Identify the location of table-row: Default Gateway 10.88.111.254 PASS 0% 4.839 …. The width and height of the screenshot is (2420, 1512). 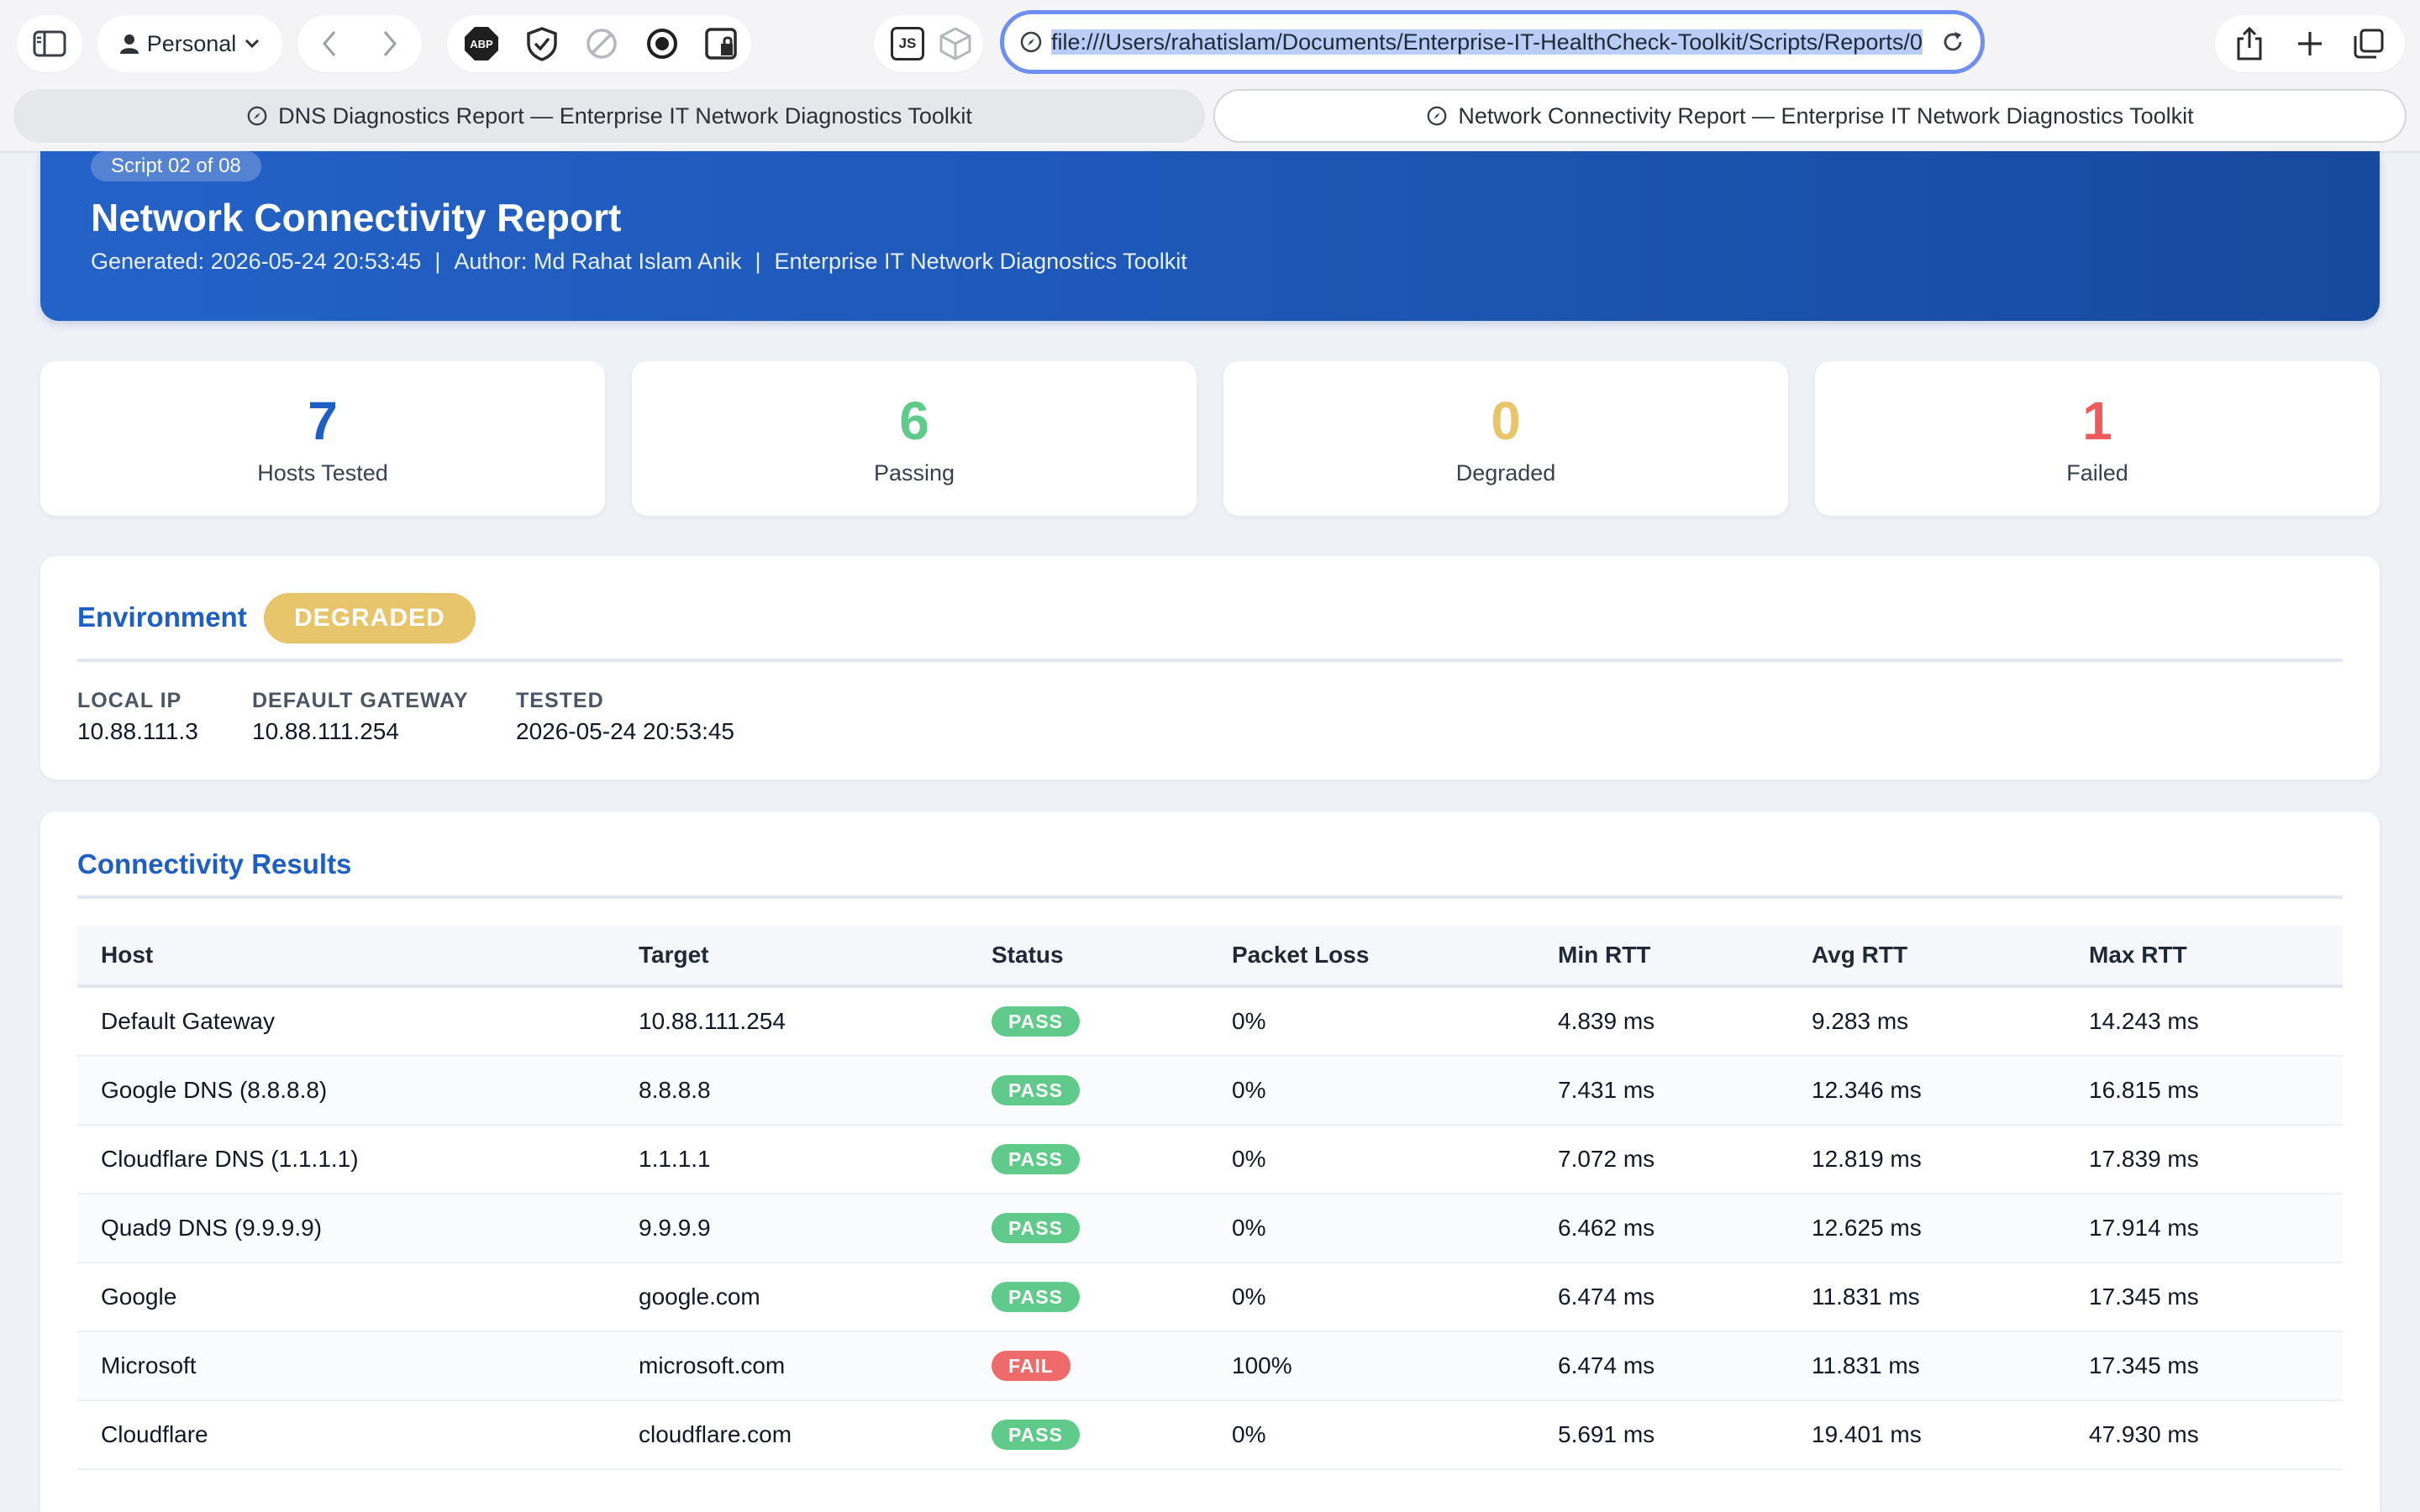
(1210, 1021).